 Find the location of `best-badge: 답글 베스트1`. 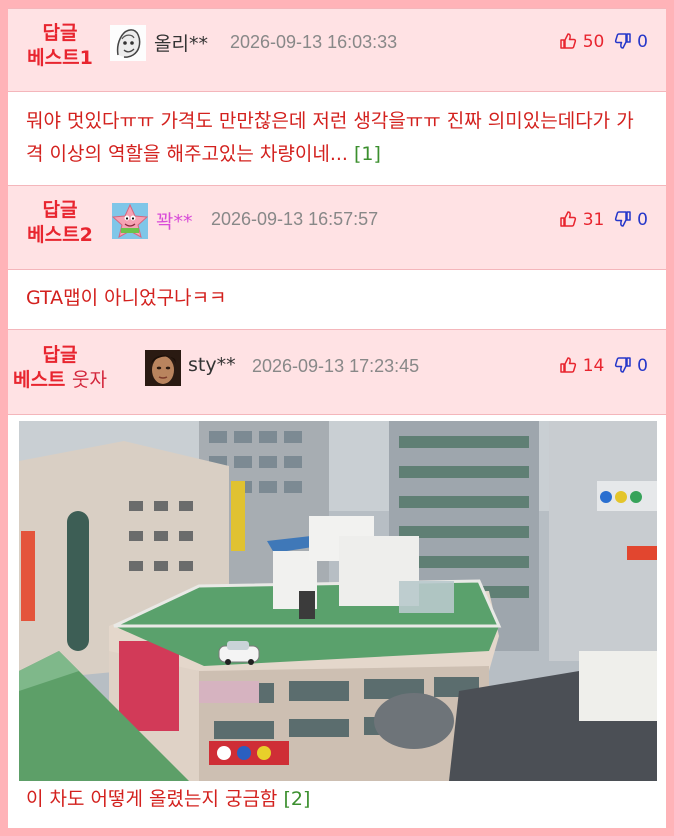

best-badge: 답글 베스트1 is located at coordinates (60, 45).